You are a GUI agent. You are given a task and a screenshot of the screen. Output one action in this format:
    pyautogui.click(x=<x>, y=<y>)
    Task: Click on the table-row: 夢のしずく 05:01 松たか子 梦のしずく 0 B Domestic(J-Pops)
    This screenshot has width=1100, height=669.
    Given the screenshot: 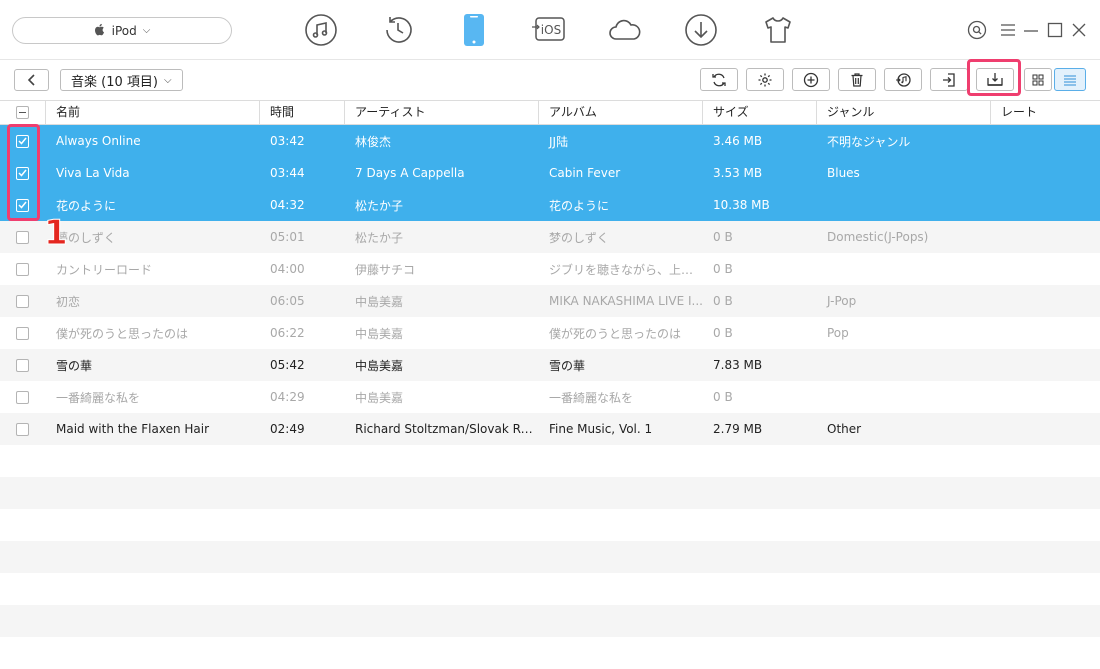 What is the action you would take?
    pyautogui.click(x=550, y=237)
    